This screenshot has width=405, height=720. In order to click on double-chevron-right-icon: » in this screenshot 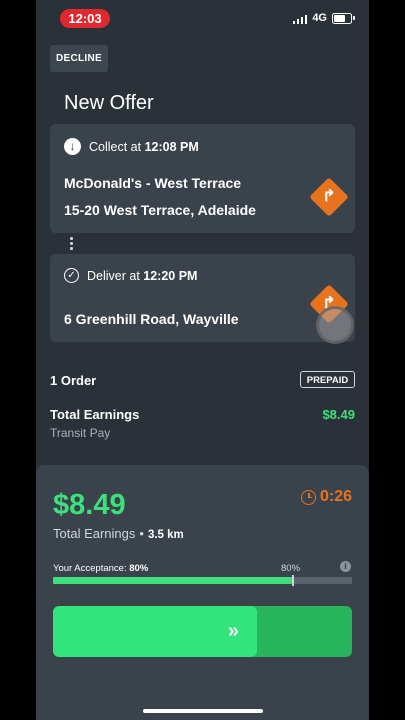, I will do `click(233, 631)`.